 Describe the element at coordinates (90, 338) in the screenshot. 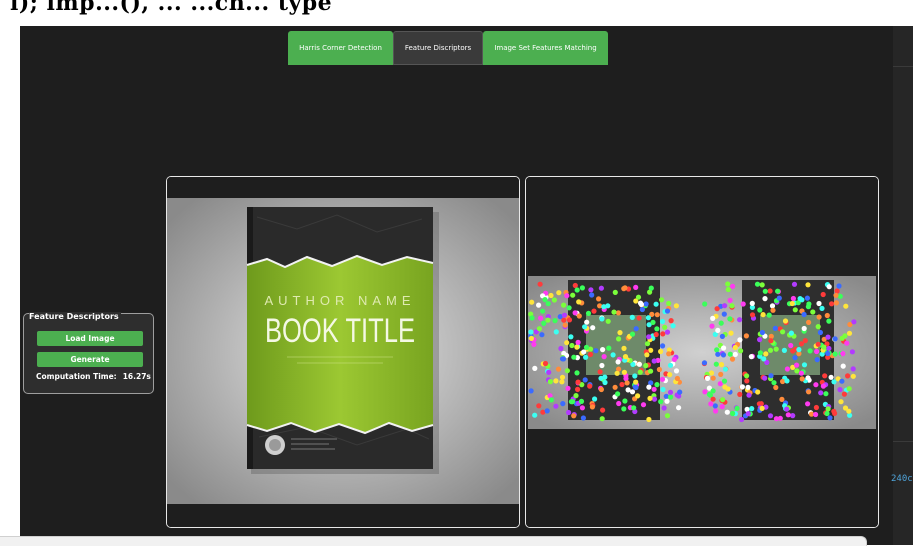

I see `load-image-button: Load Image` at that location.